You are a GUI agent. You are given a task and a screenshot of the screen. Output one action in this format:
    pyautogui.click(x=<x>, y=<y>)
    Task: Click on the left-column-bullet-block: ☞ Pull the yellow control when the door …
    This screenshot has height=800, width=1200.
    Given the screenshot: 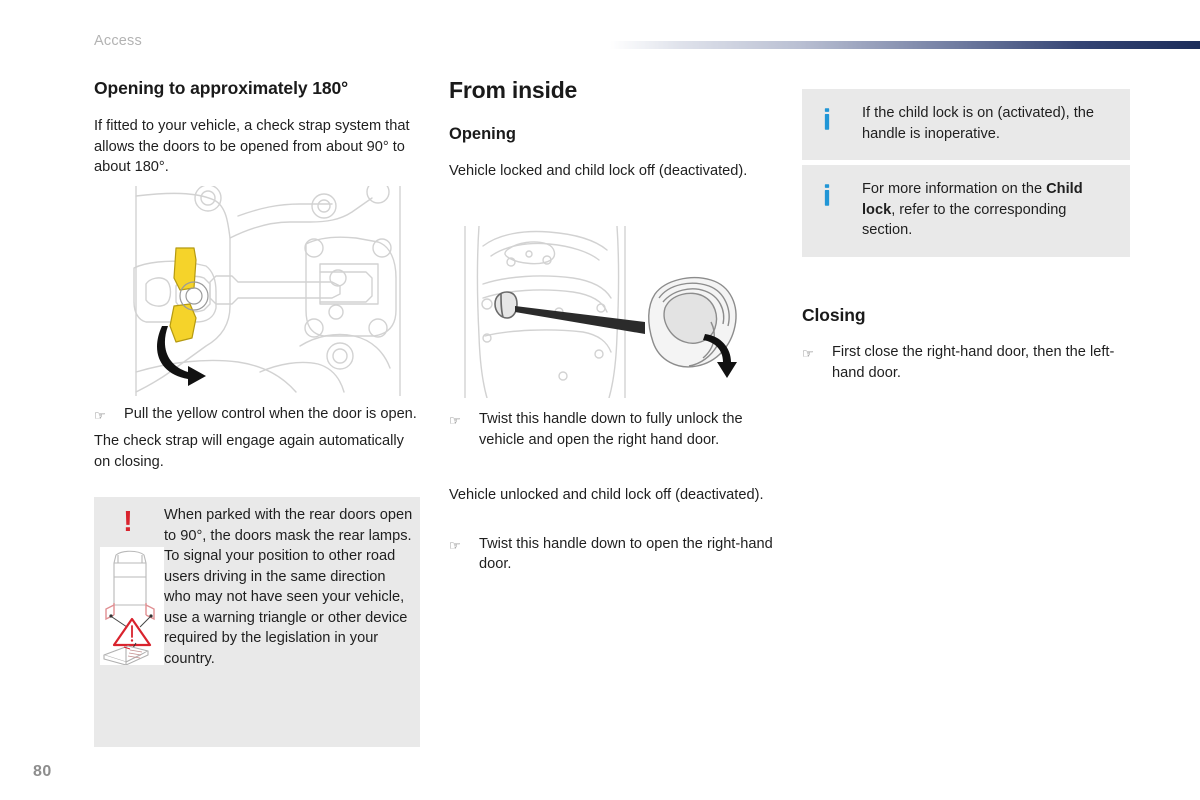 What is the action you would take?
    pyautogui.click(x=257, y=438)
    